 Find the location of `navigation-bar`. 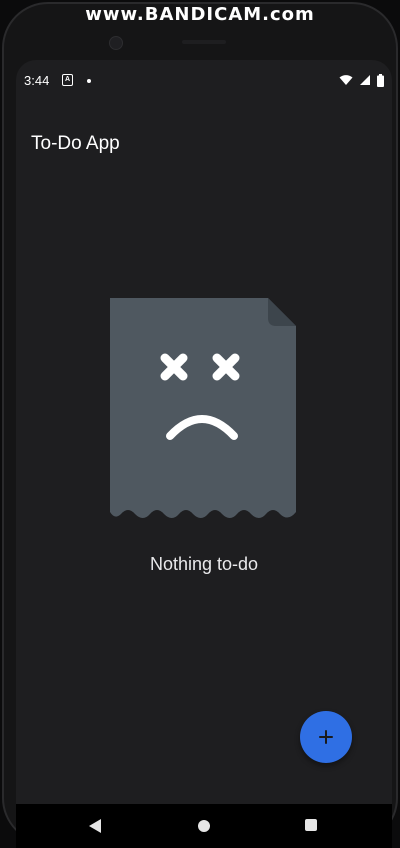

navigation-bar is located at coordinates (204, 826).